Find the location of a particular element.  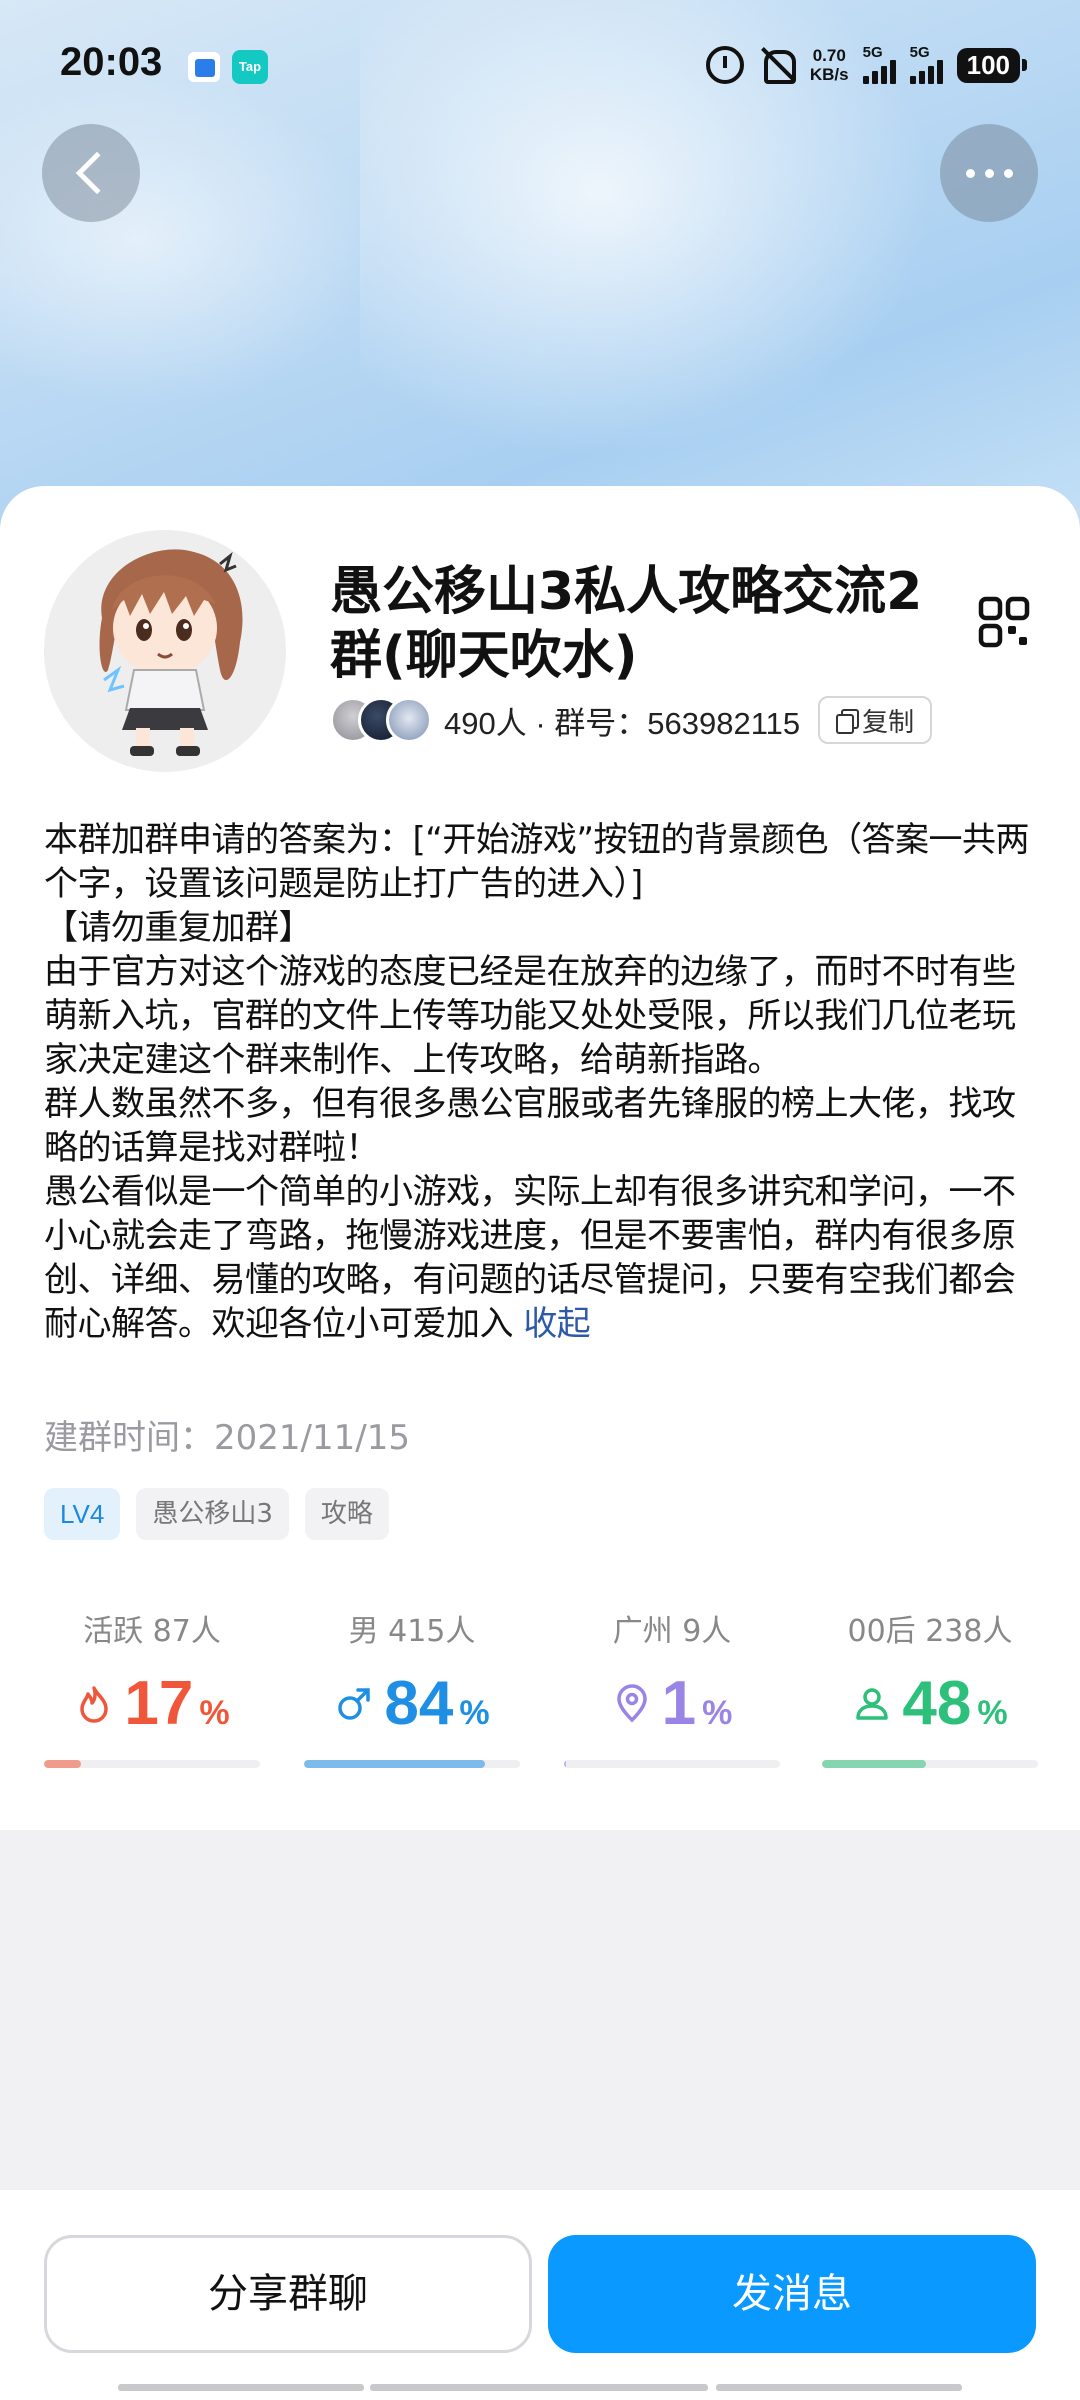

back-button is located at coordinates (91, 173).